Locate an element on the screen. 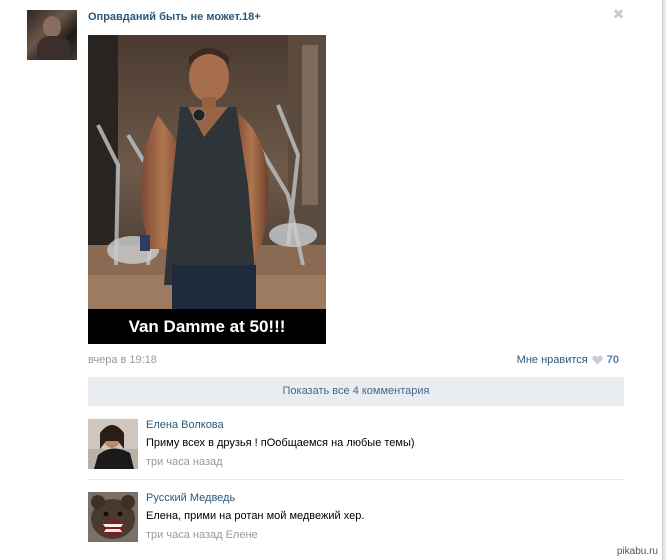  like-button: Мне нравится 70 is located at coordinates (568, 360).